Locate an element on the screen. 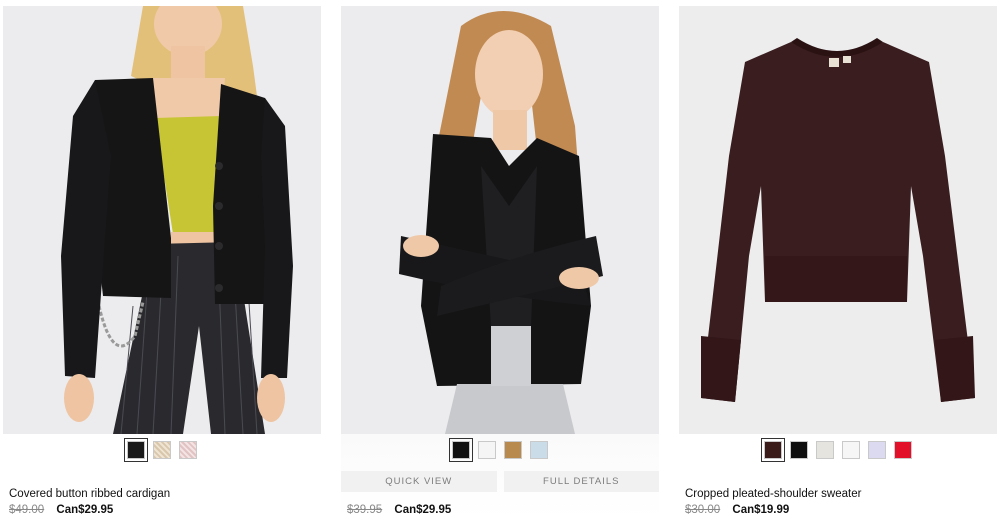  color-swatch-pink is located at coordinates (188, 450).